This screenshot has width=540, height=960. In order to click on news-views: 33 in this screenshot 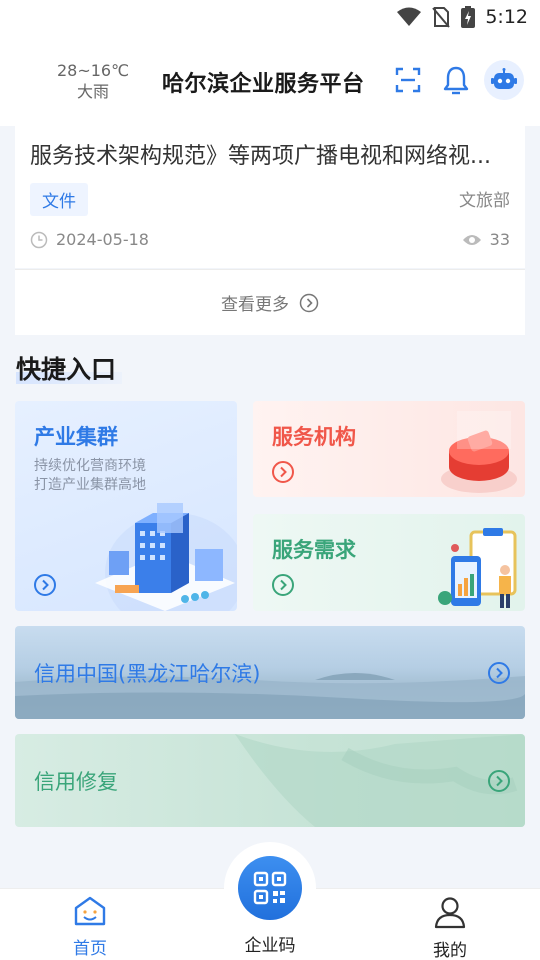, I will do `click(486, 239)`.